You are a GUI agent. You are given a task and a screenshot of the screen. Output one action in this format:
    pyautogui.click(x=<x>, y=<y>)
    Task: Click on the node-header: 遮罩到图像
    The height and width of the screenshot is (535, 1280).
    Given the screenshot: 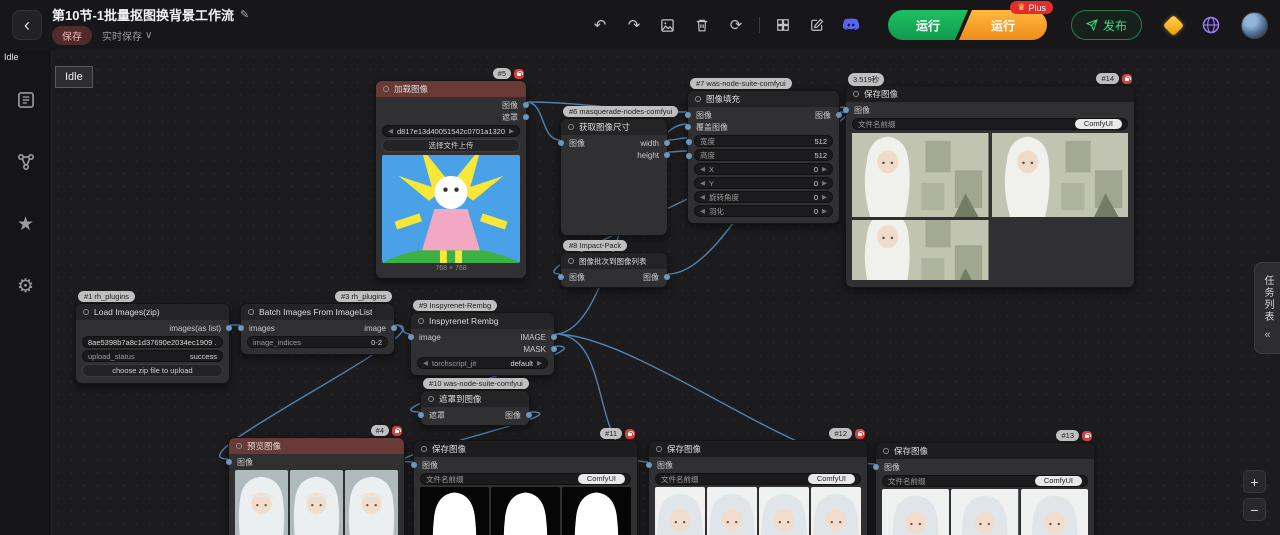 What is the action you would take?
    pyautogui.click(x=475, y=399)
    